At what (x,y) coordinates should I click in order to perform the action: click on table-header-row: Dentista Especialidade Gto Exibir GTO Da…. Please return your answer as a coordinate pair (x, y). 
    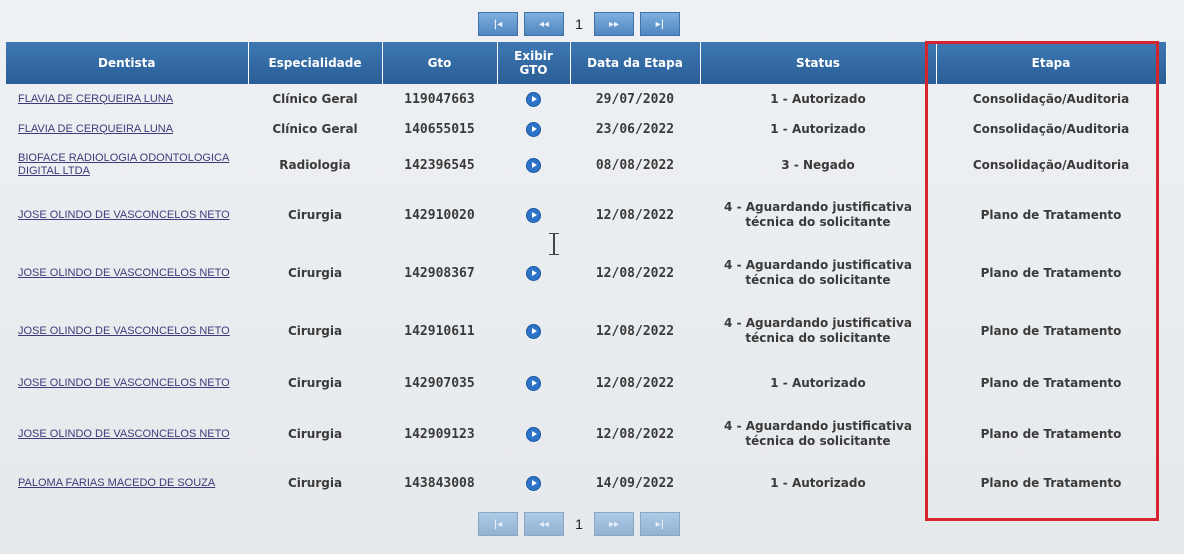
    Looking at the image, I should click on (586, 63).